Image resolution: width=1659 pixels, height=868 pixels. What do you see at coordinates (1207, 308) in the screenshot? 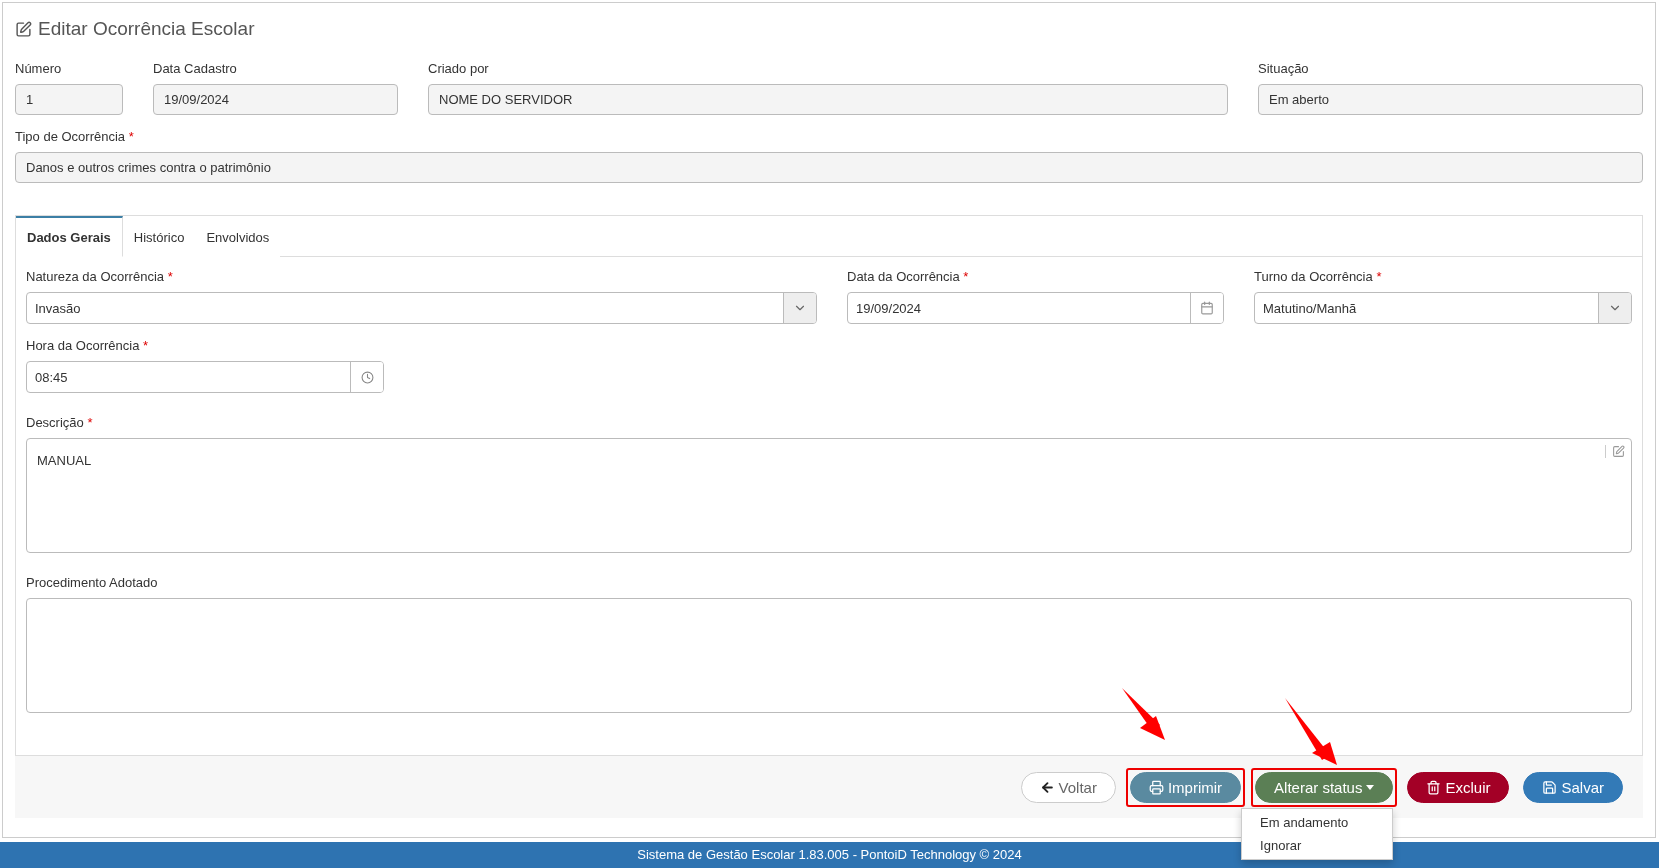
I see `calendar-icon` at bounding box center [1207, 308].